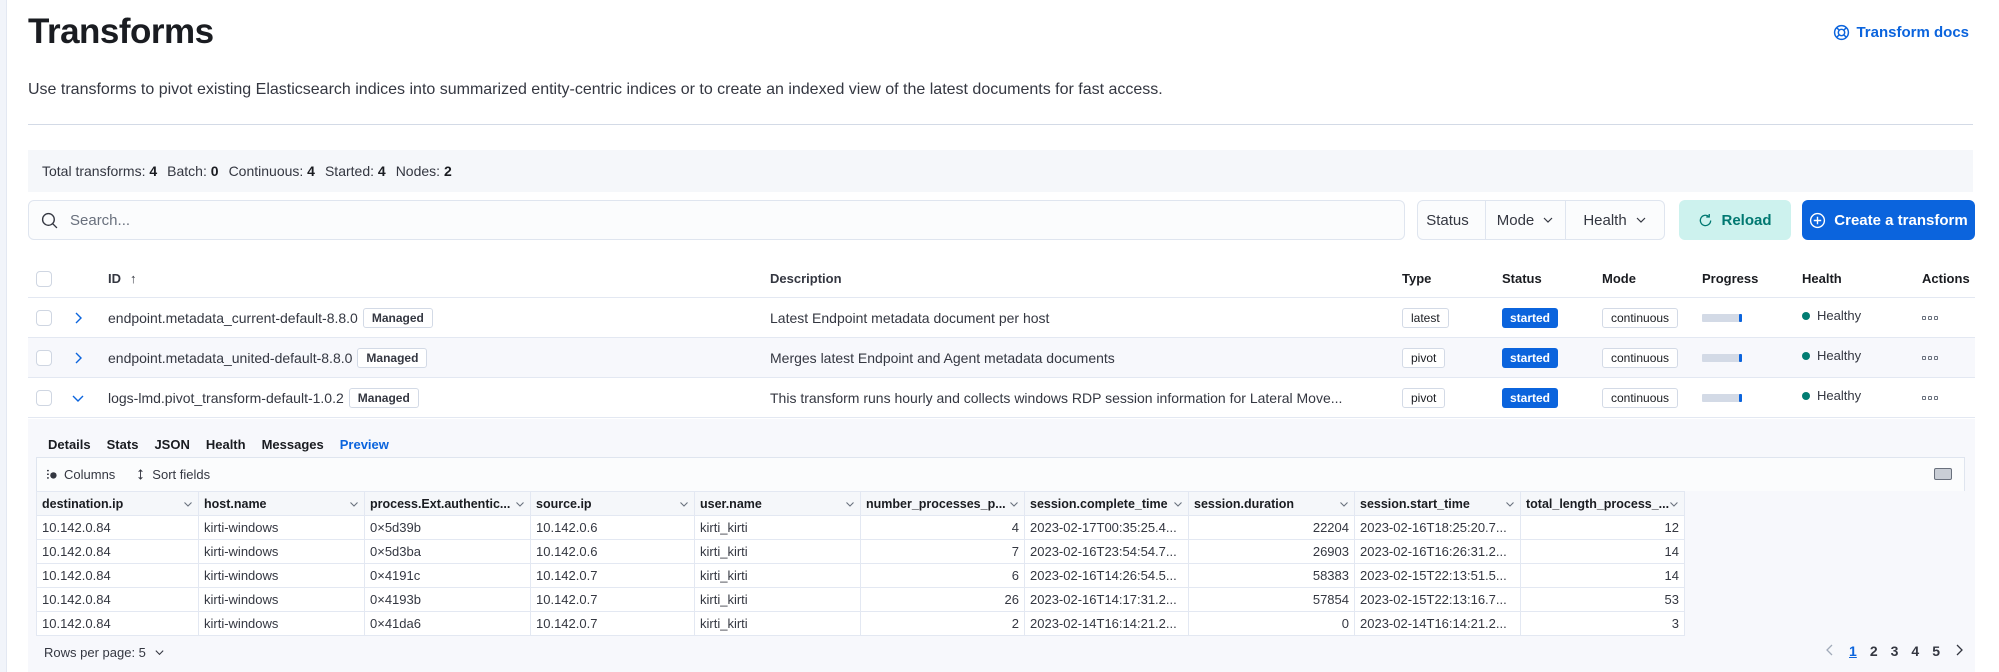  Describe the element at coordinates (1106, 503) in the screenshot. I see `grid-column-header: session.complete_time` at that location.